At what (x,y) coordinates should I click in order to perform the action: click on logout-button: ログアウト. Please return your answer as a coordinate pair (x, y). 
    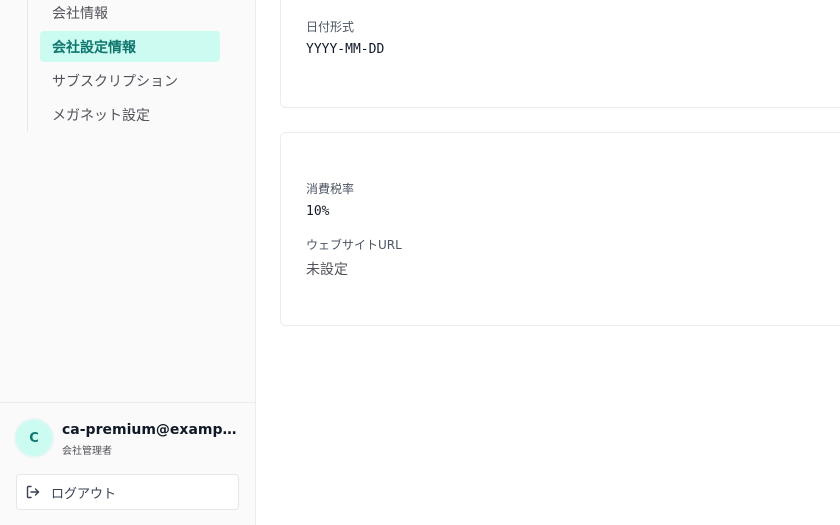
    Looking at the image, I should click on (127, 492).